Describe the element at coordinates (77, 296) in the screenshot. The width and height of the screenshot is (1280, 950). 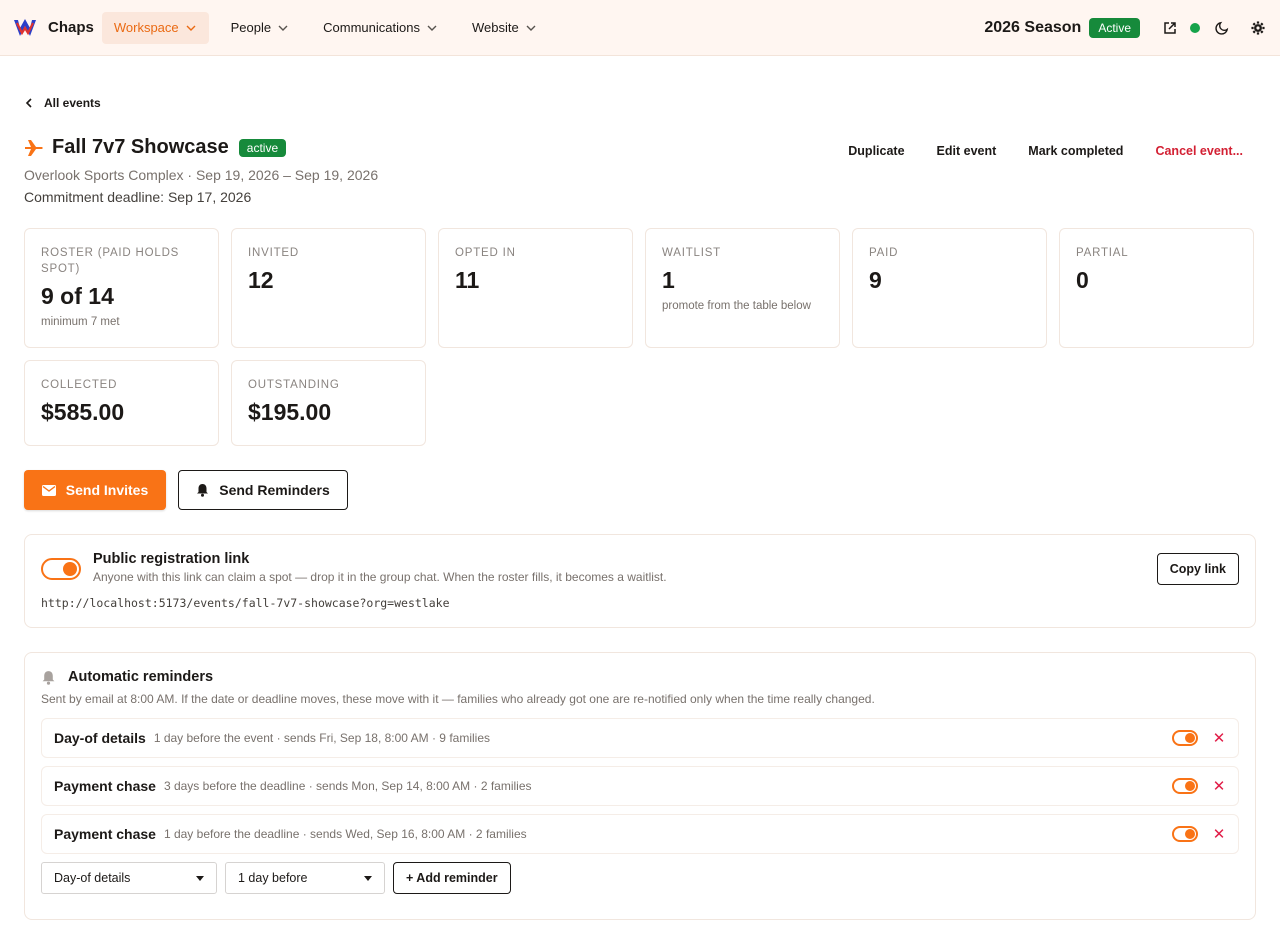
I see `stat-value: 9 of 14` at that location.